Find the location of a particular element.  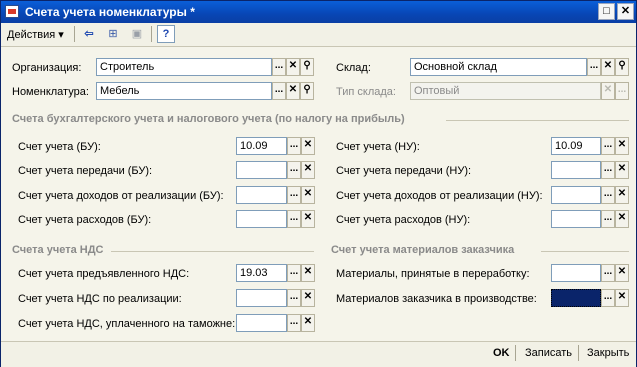

warehouse-type-clear-button: ✕ is located at coordinates (608, 91).